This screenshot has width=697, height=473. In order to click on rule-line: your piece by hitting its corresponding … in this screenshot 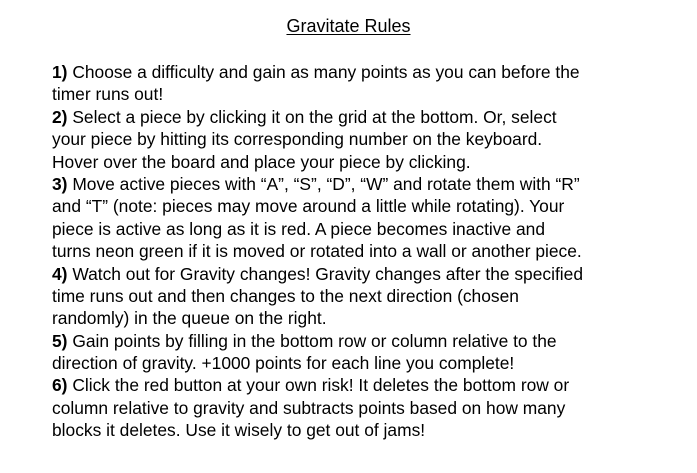, I will do `click(297, 139)`.